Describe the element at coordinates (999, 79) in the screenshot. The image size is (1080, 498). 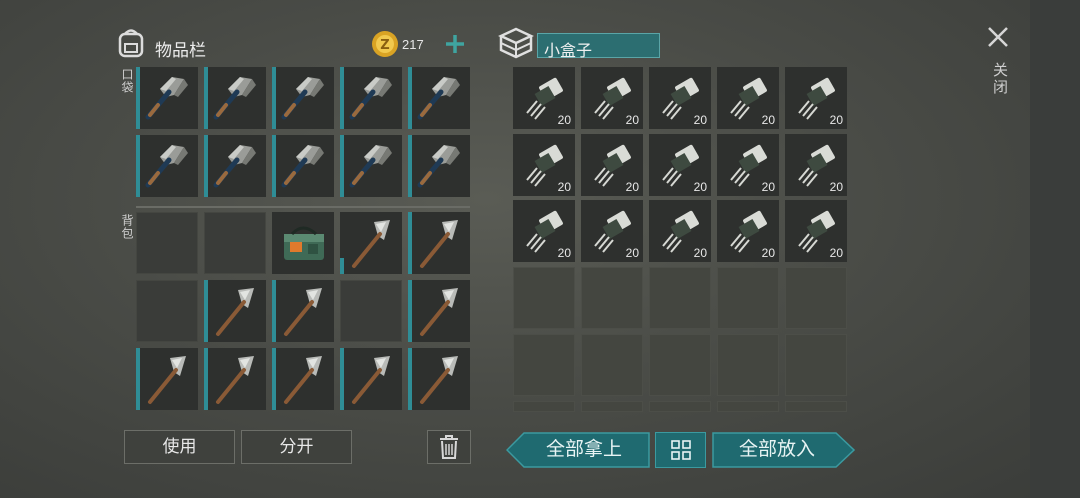
I see `close-button: 关闭` at that location.